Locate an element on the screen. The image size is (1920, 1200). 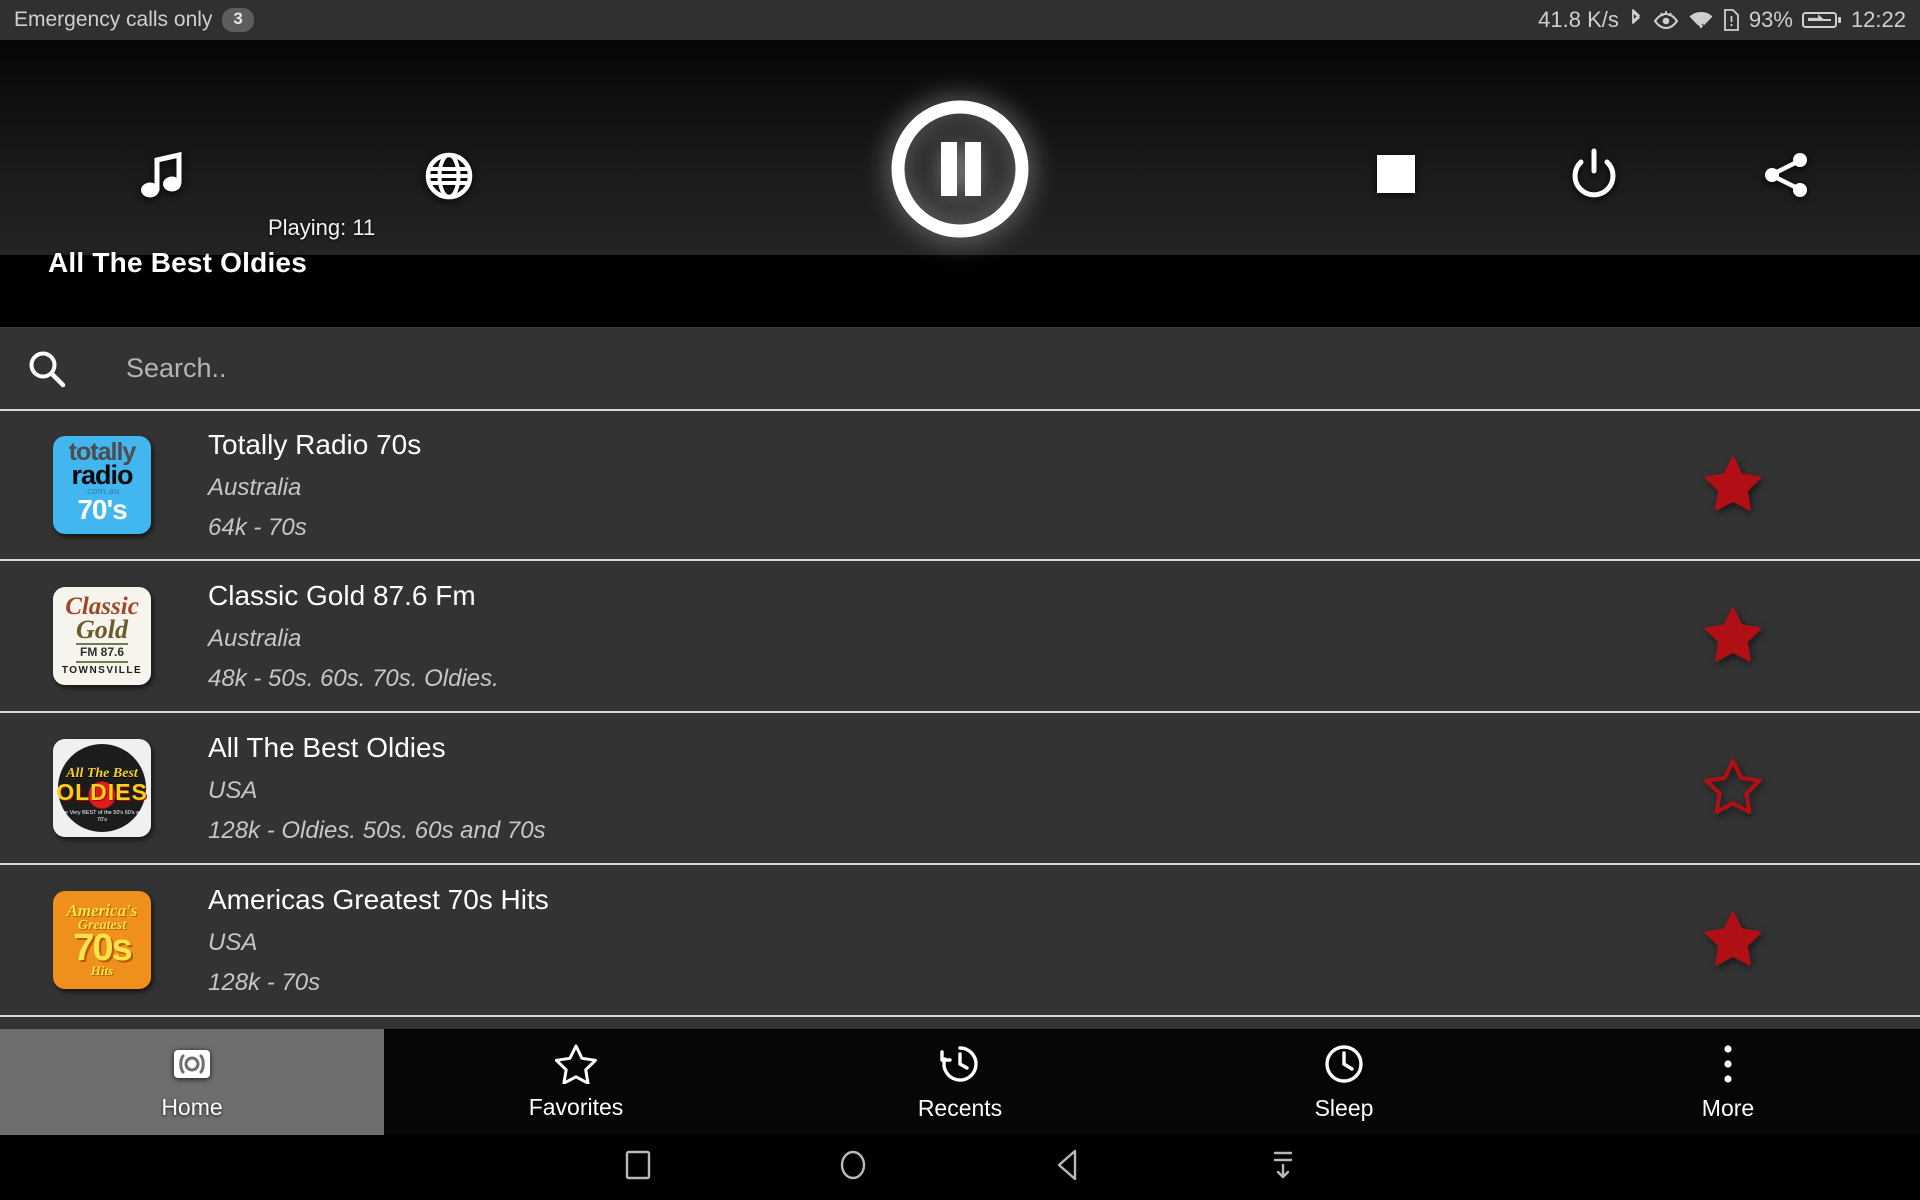
logo-line-3: The Very BEST of the 50's 60's and 70's is located at coordinates (102, 816).